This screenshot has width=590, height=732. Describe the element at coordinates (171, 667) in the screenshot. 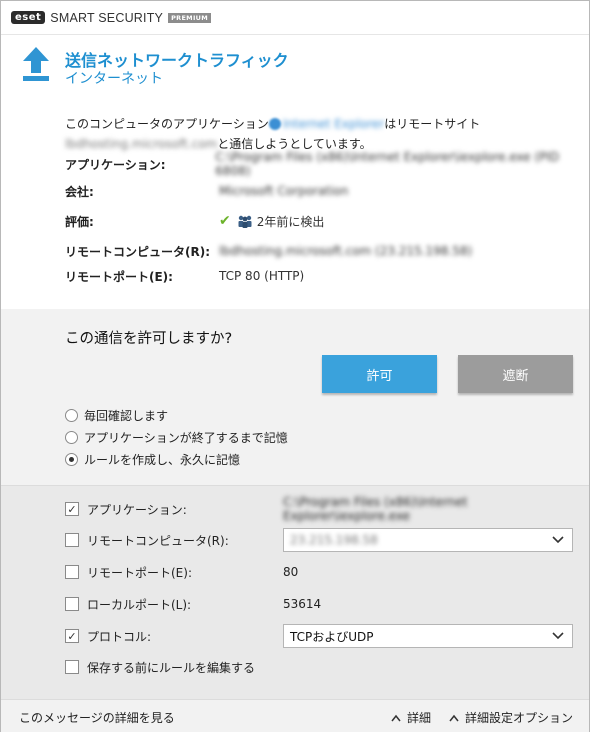

I see `option-label: 保存する前にルールを編集する` at that location.